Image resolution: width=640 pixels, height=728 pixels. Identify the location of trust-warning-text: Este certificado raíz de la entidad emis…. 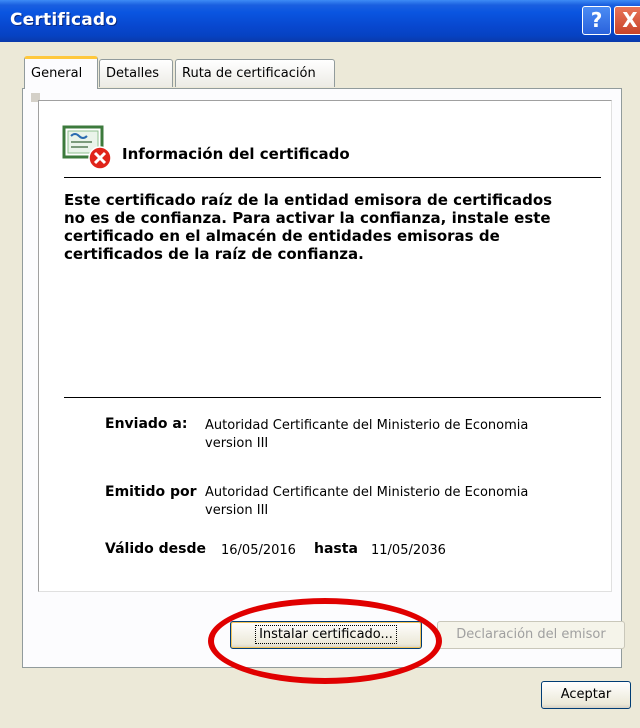
(329, 227).